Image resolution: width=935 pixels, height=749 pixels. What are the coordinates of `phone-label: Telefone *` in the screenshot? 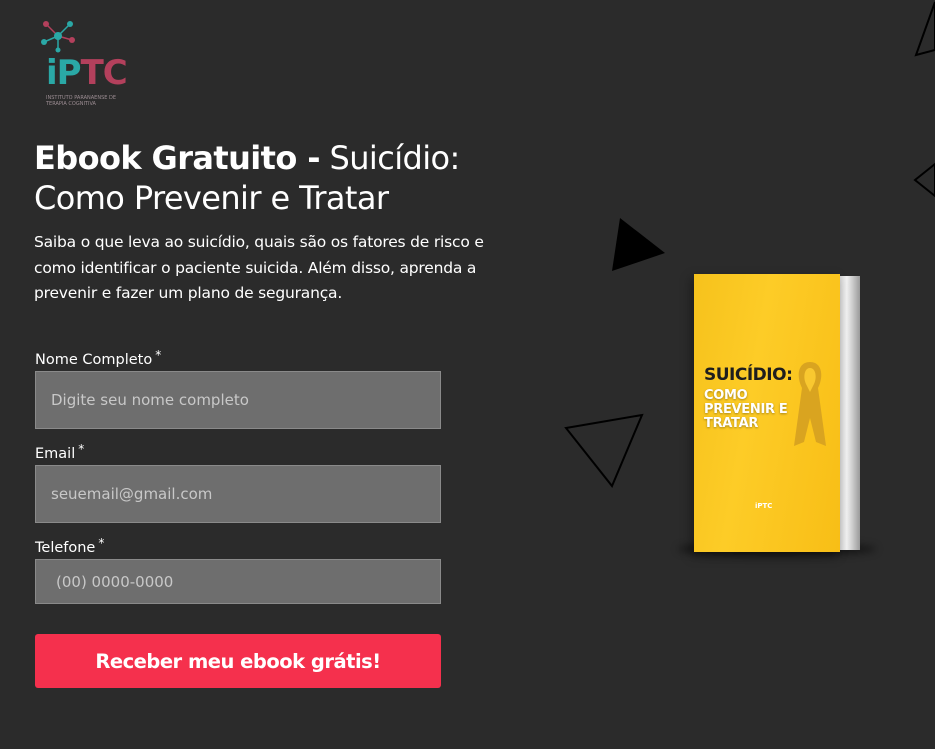 It's located at (69, 546).